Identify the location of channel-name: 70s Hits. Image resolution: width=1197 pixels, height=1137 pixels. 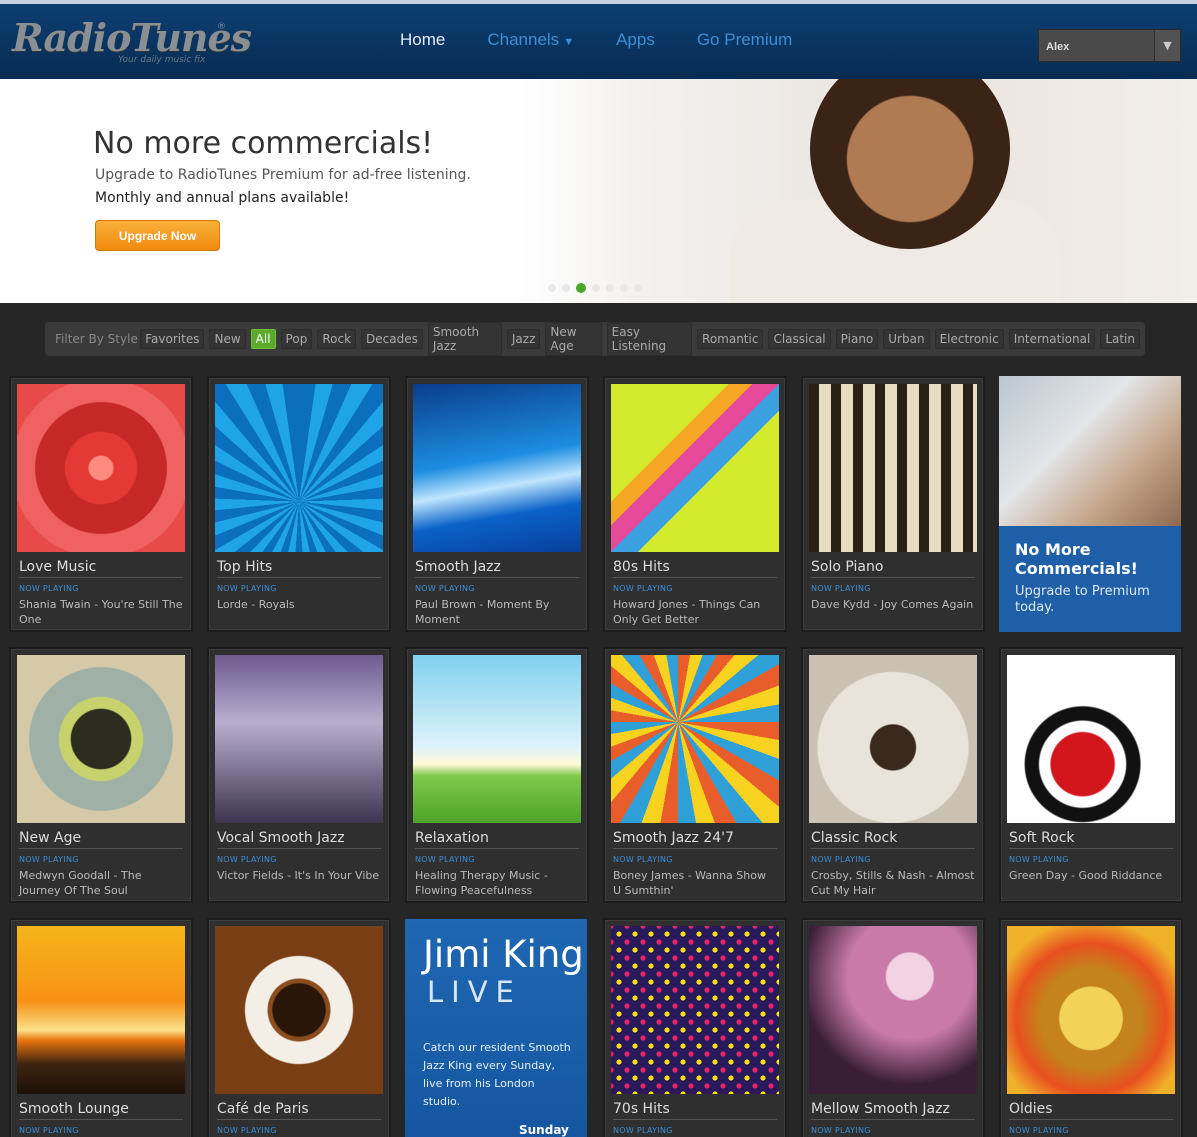
(695, 1110).